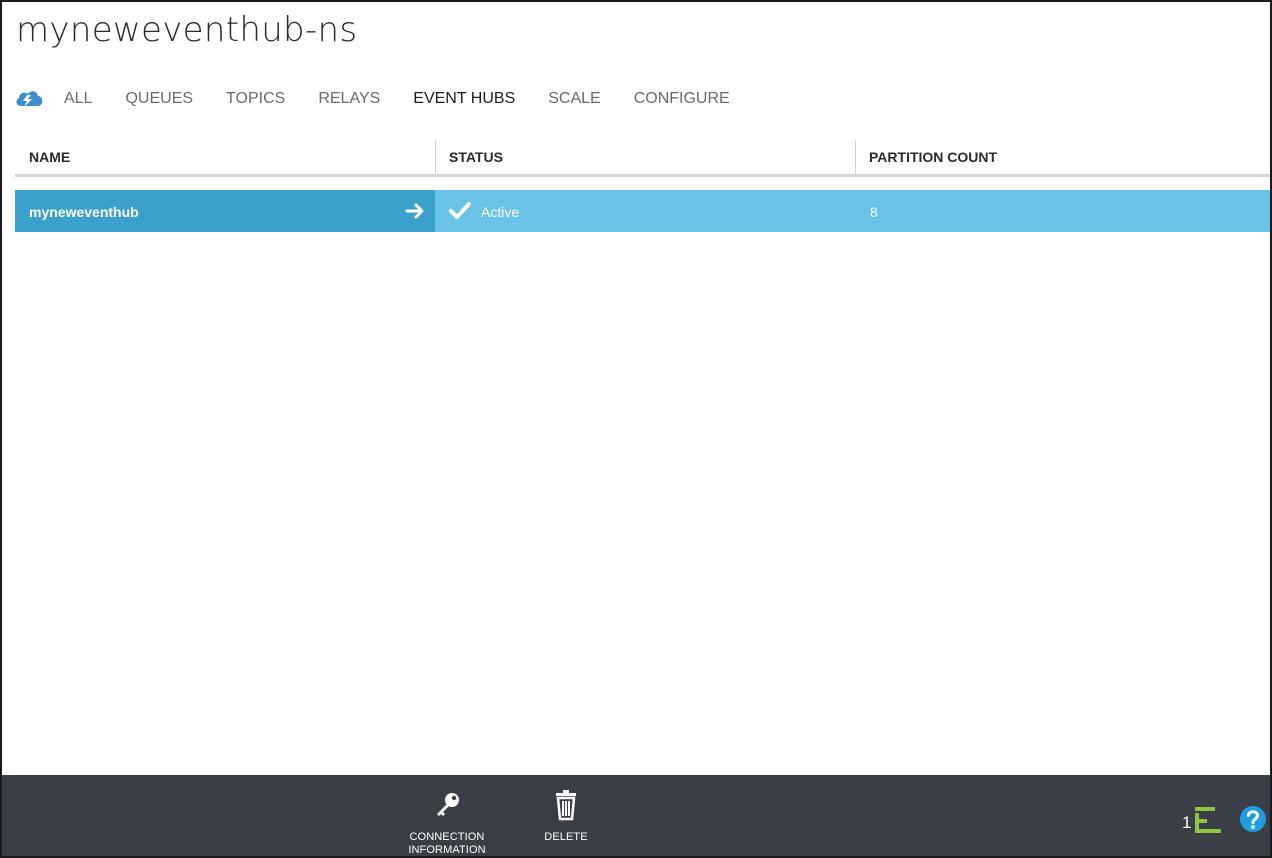  Describe the element at coordinates (225, 156) in the screenshot. I see `column-header-name: NAME` at that location.